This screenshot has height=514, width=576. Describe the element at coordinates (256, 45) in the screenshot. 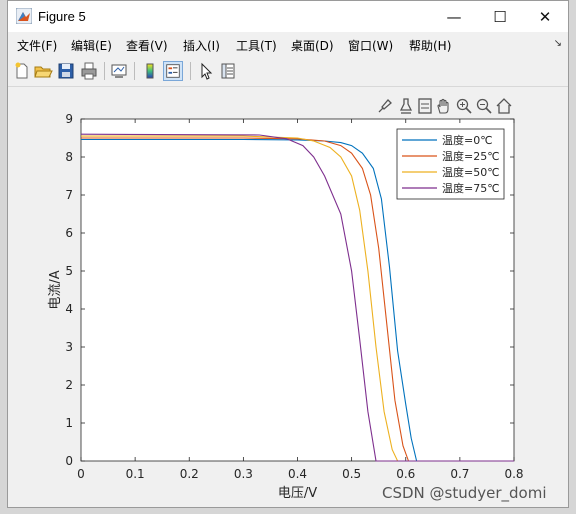

I see `menu-tools: 工具(T)` at that location.